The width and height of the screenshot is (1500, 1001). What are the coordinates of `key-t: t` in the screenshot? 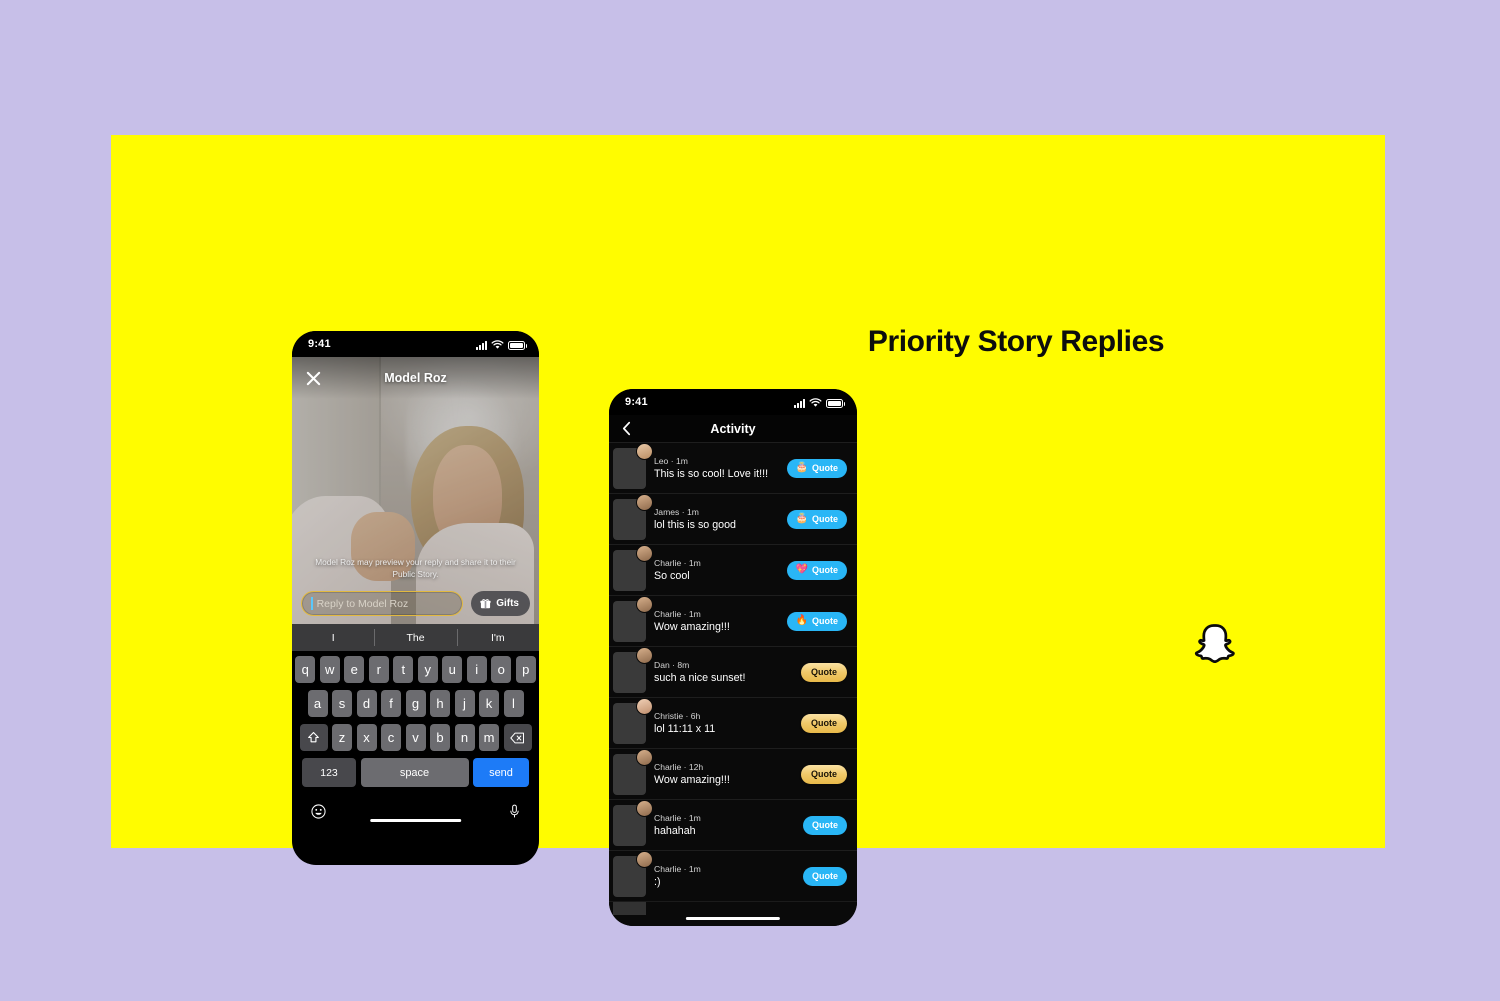 It's located at (403, 669).